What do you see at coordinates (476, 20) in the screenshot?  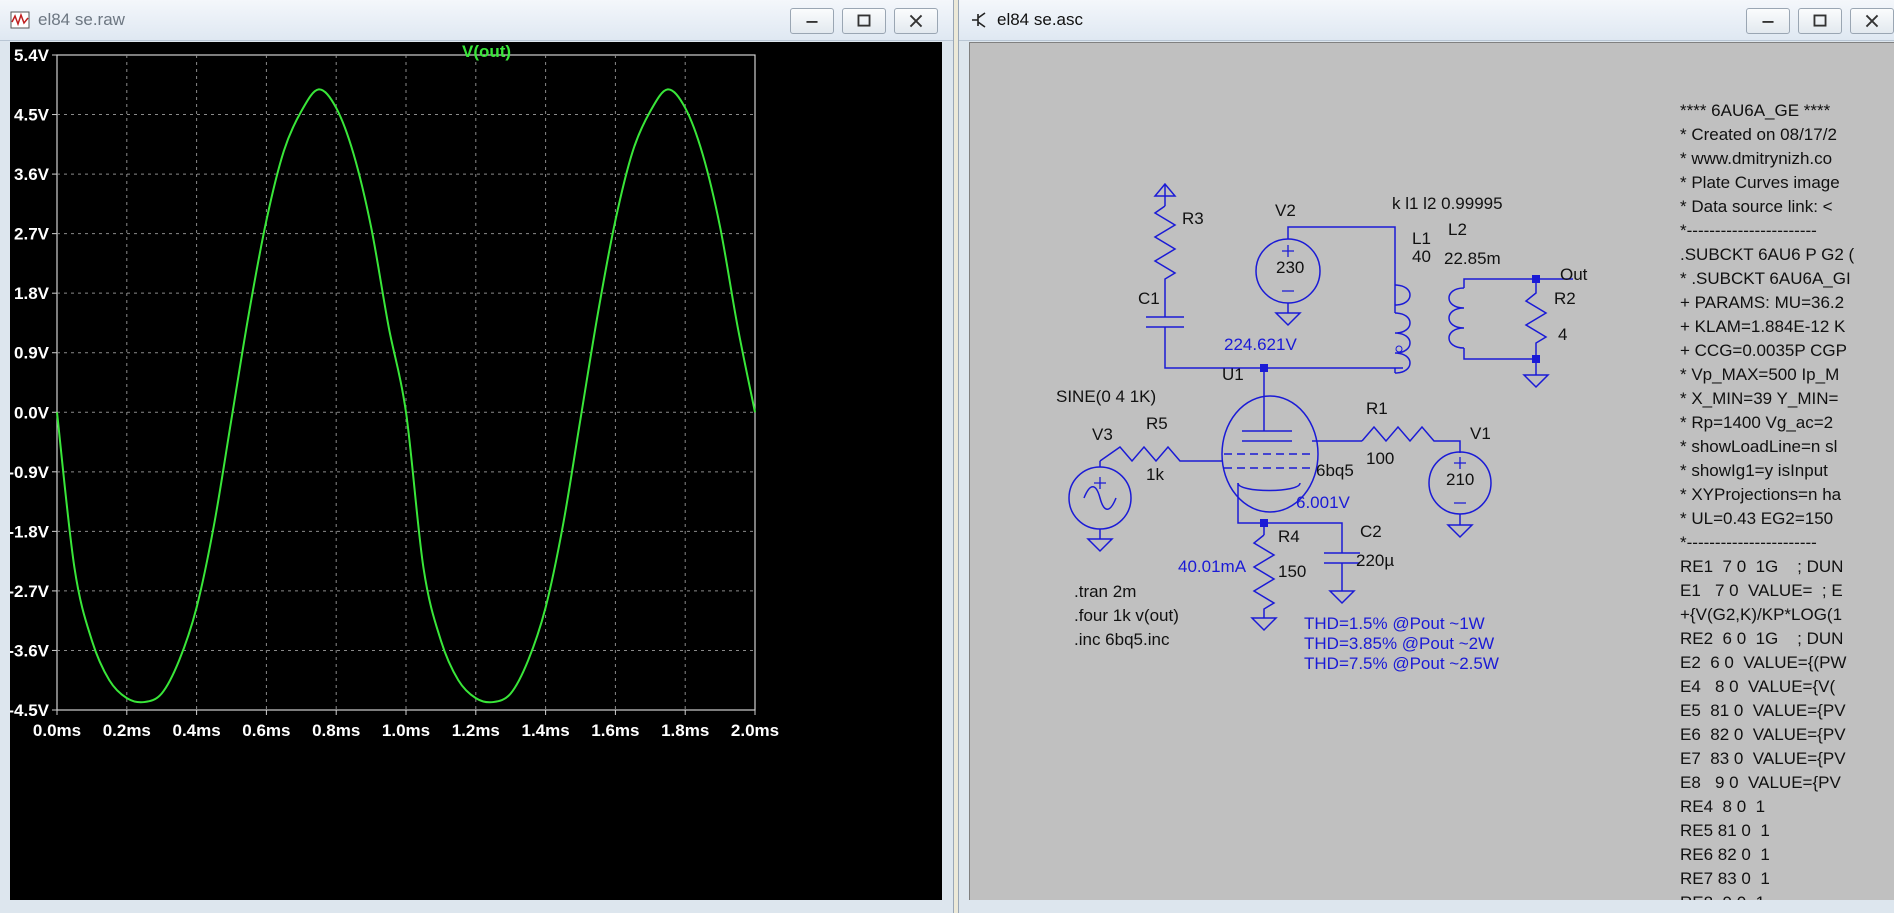 I see `waveform-titlebar: el84 se.raw` at bounding box center [476, 20].